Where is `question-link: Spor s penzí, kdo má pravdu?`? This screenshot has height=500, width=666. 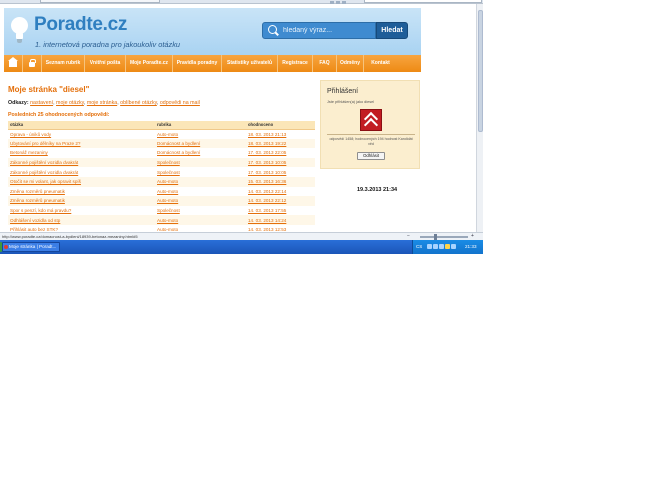
question-link: Spor s penzí, kdo má pravdu? is located at coordinates (40, 210).